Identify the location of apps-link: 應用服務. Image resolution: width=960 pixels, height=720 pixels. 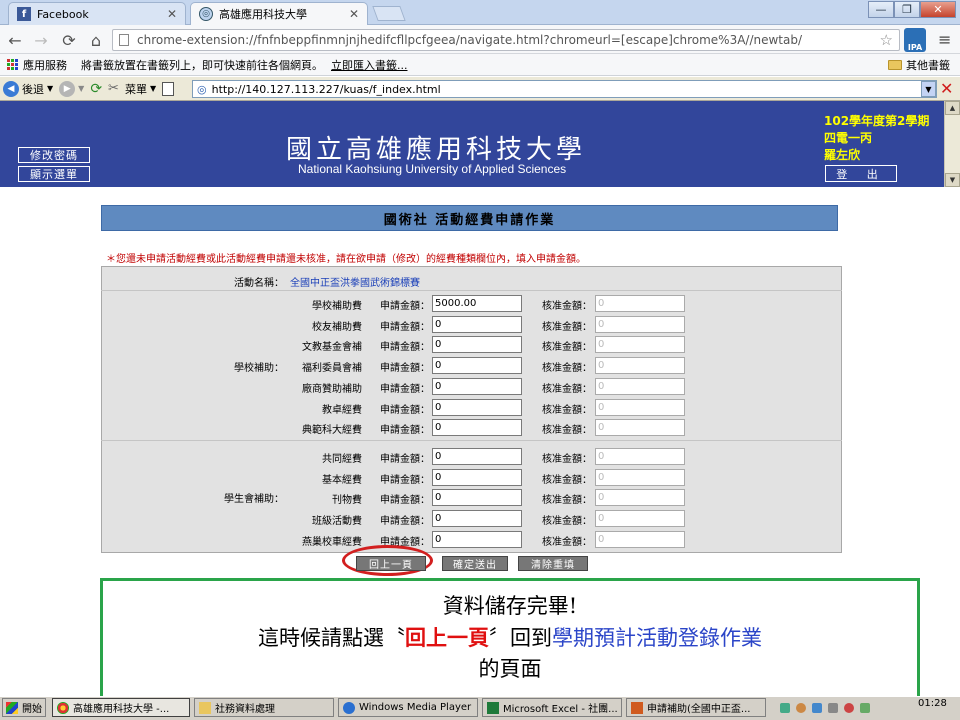
(45, 65).